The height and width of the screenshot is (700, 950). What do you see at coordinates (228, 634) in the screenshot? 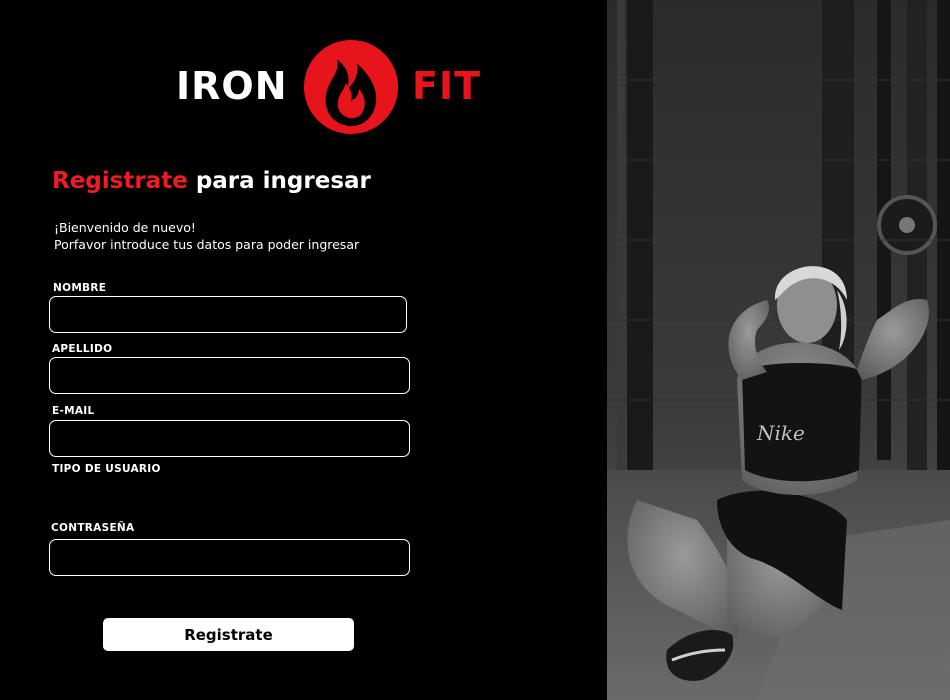
I see `register-button: Registrate` at bounding box center [228, 634].